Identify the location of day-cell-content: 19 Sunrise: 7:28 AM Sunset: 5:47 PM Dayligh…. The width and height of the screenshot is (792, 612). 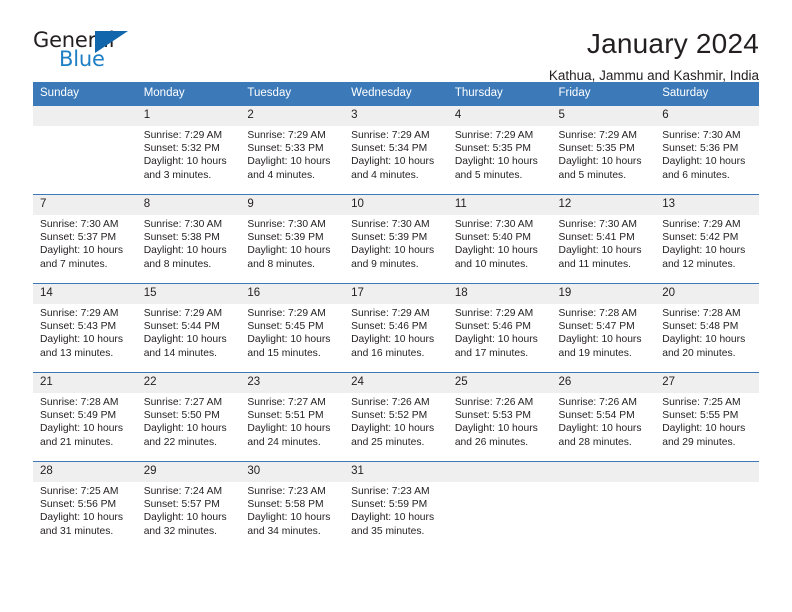
(603, 328).